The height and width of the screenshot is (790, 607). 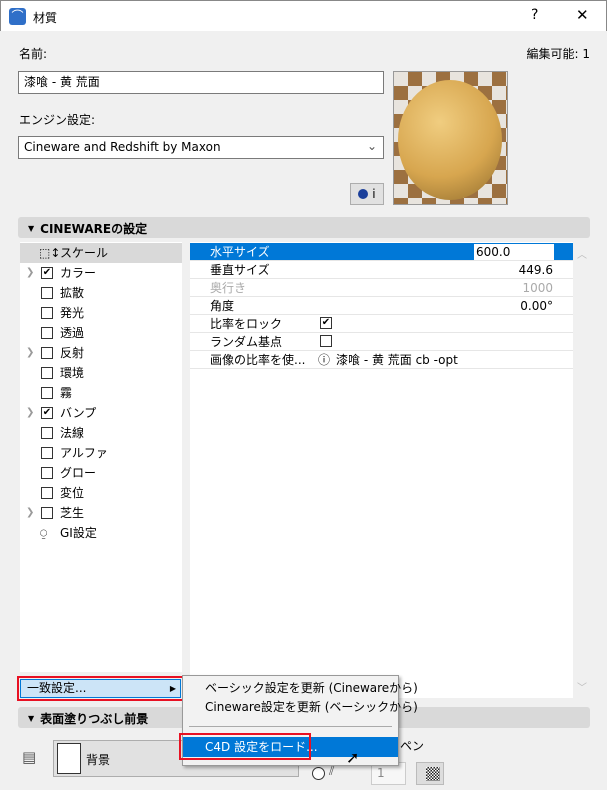 I want to click on surface-section-title: 表面塗りつぶし前景, so click(x=94, y=719).